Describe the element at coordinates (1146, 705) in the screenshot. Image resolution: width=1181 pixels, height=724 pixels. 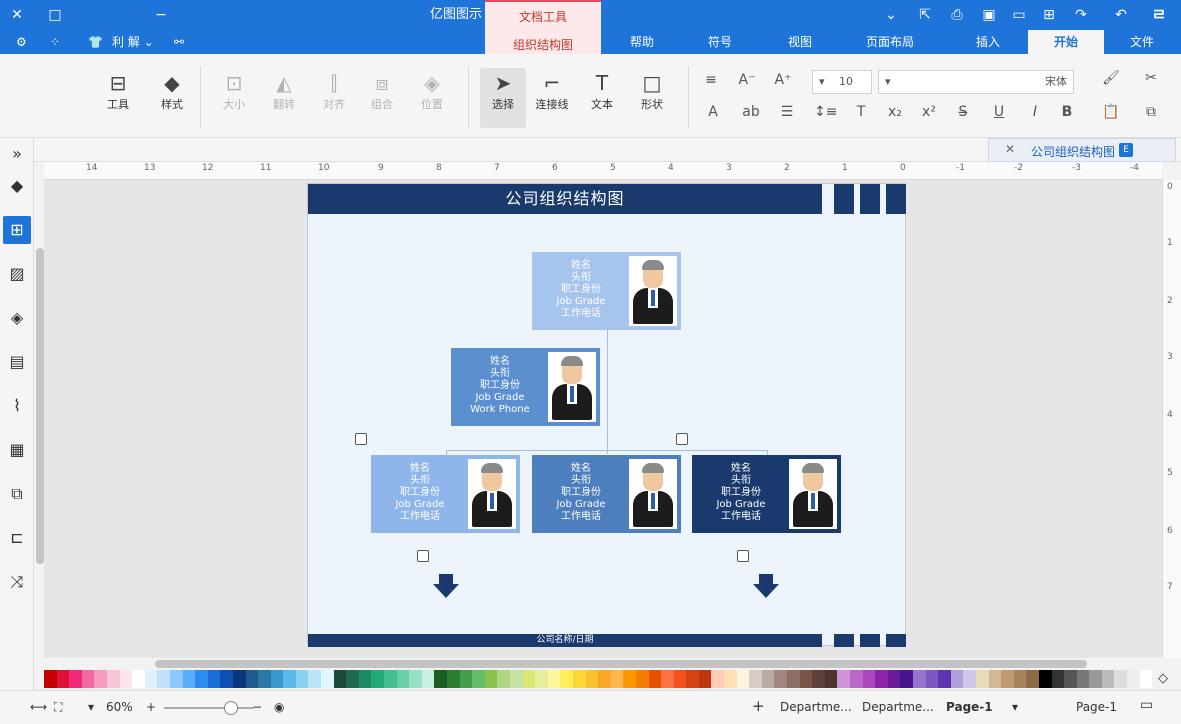
I see `page-view-icon: ▭` at that location.